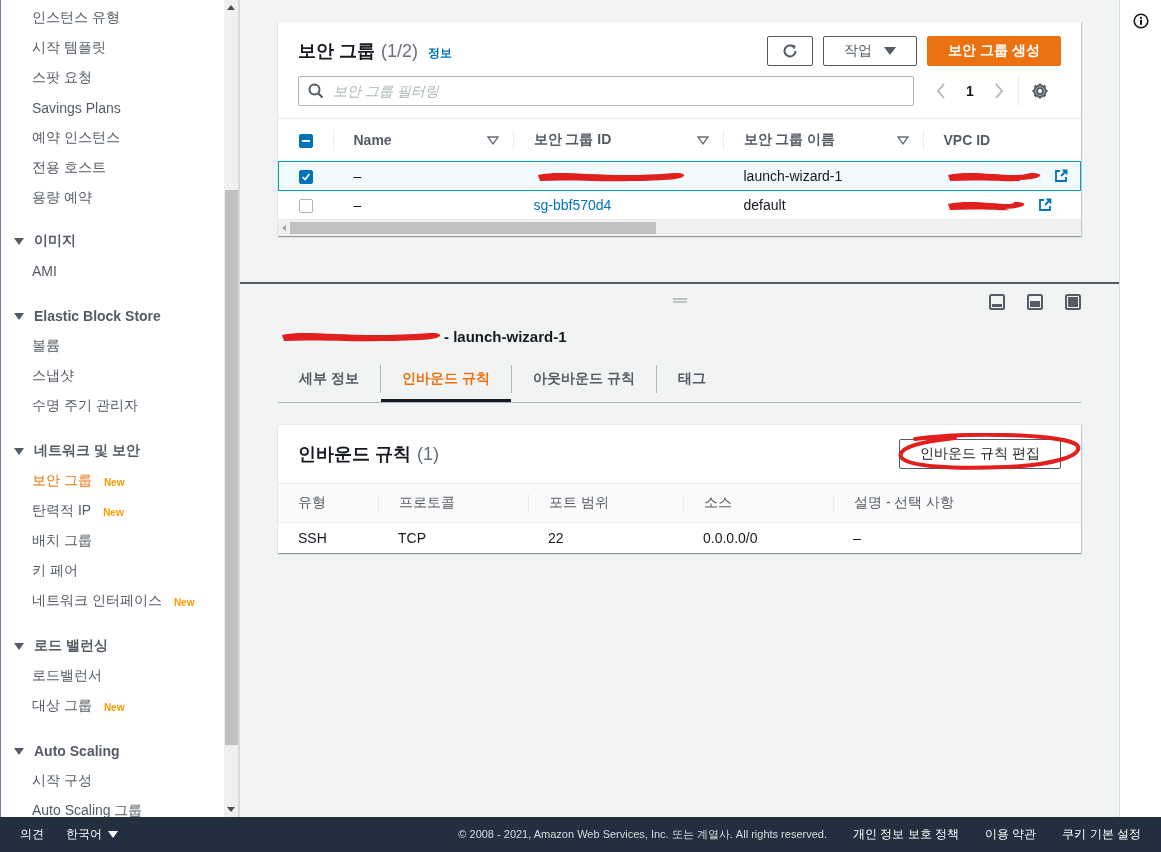  What do you see at coordinates (905, 834) in the screenshot?
I see `footer-link: 개인 정보 보호 정책` at bounding box center [905, 834].